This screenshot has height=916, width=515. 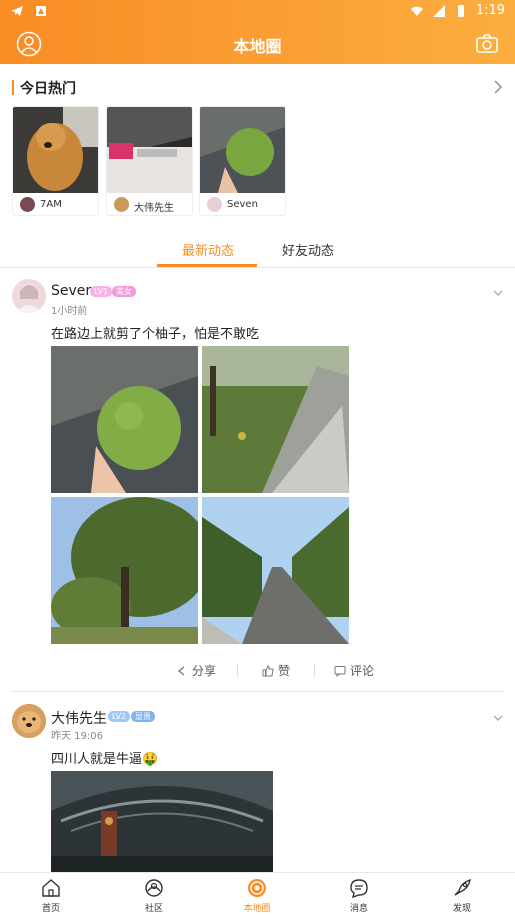 What do you see at coordinates (358, 909) in the screenshot?
I see `nav-label: 消息` at bounding box center [358, 909].